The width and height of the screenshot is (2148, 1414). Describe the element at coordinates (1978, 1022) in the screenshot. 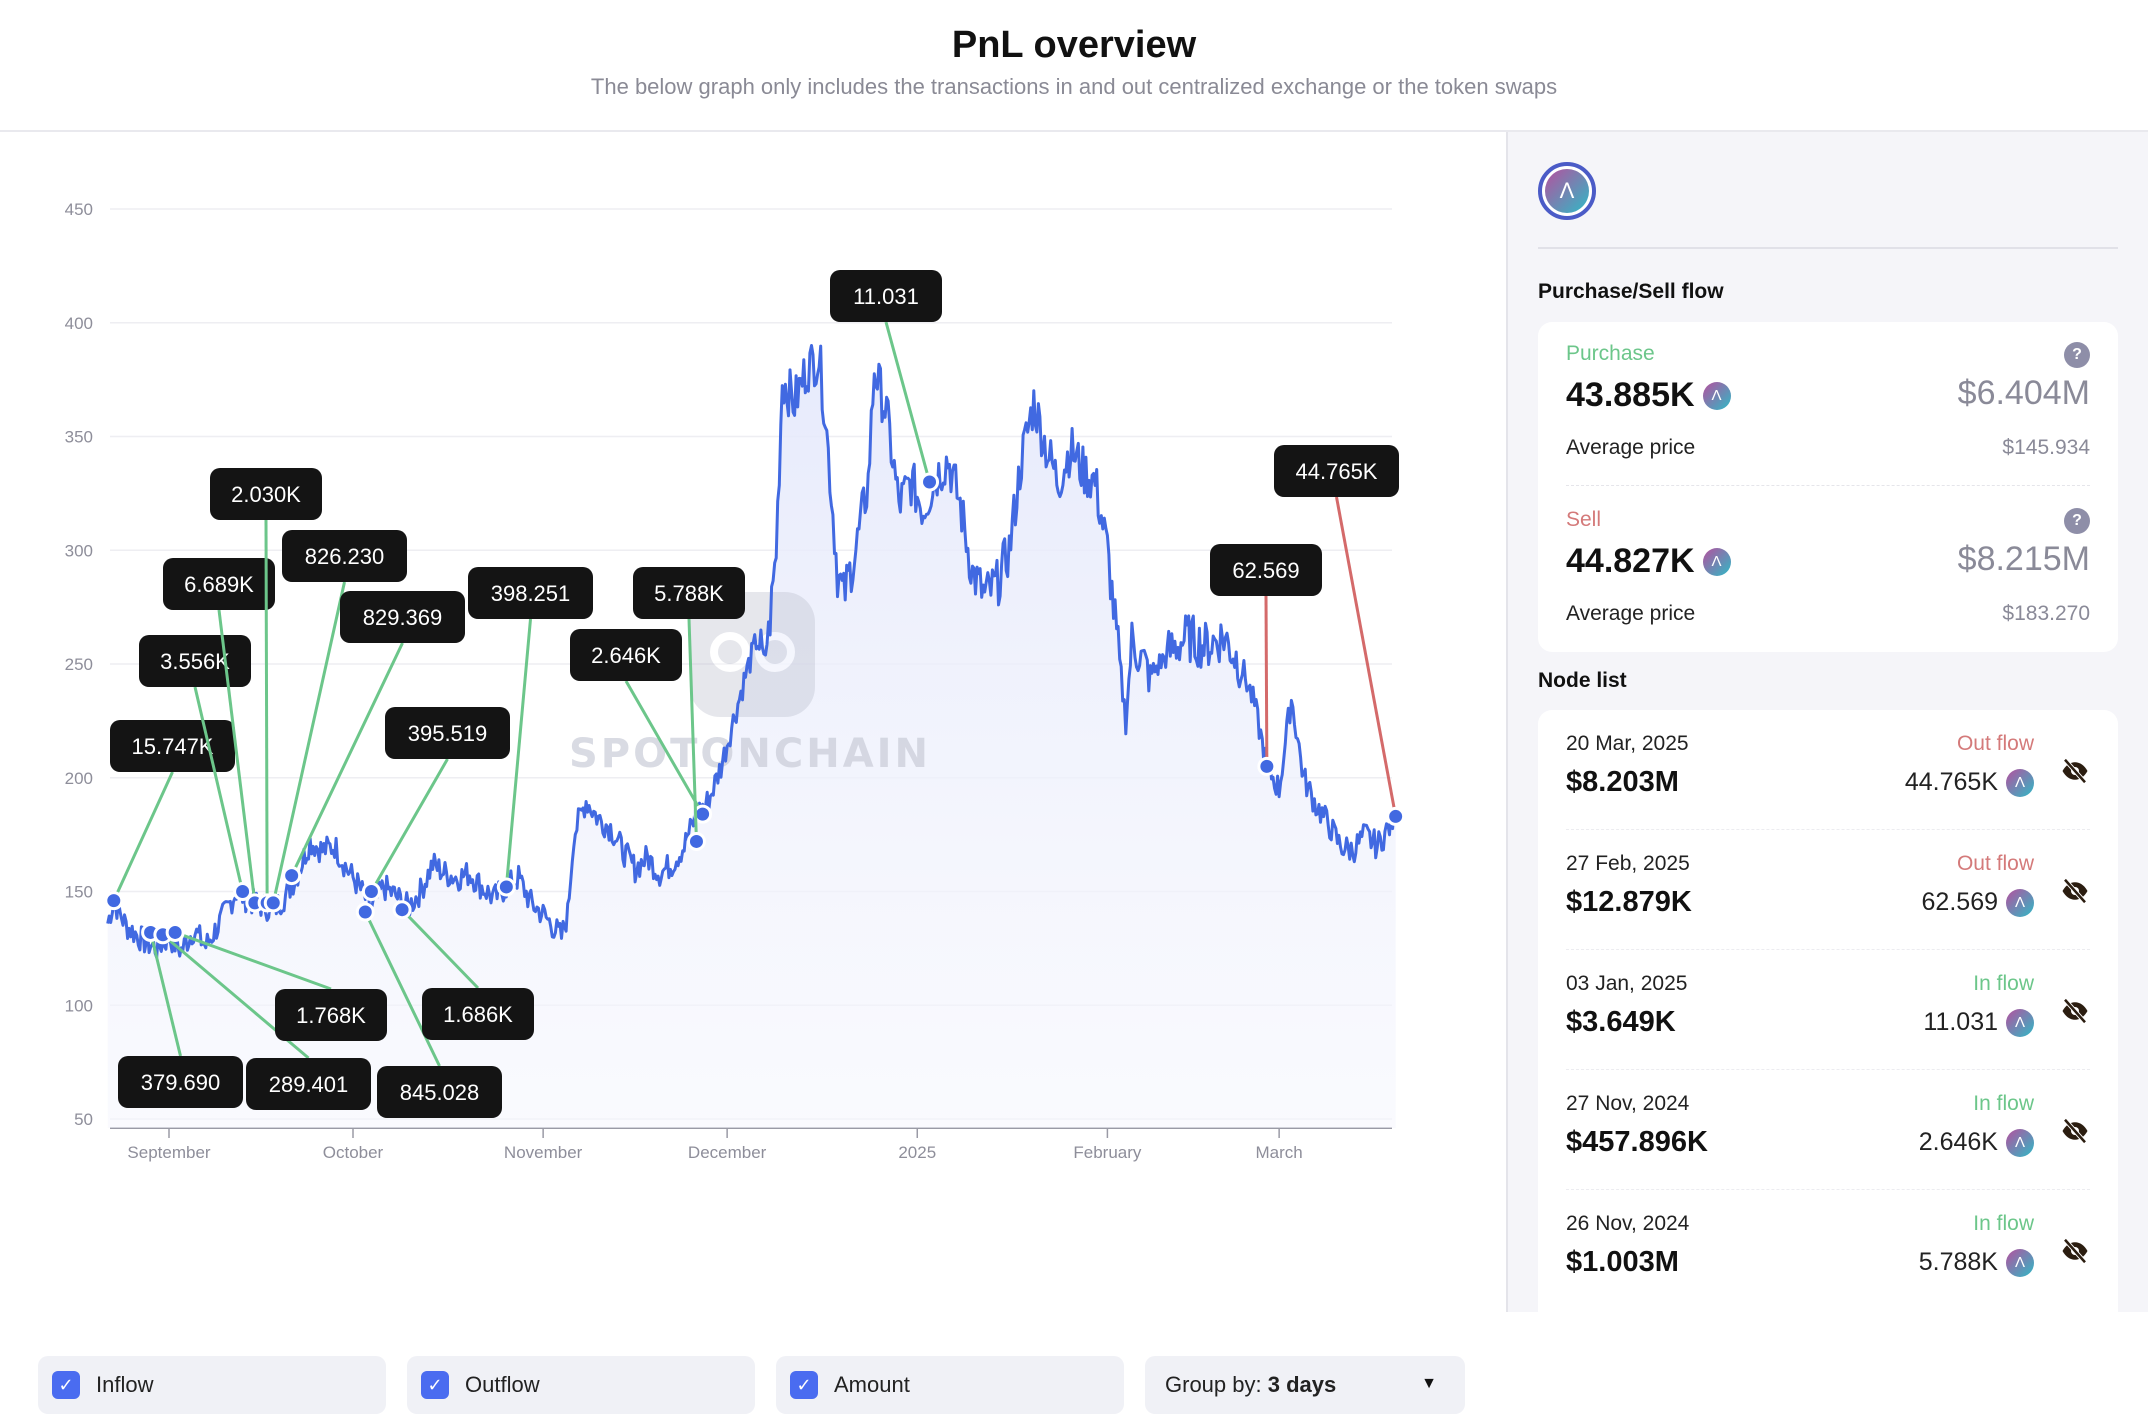

I see `node-amount: 11.031 Λ` at that location.